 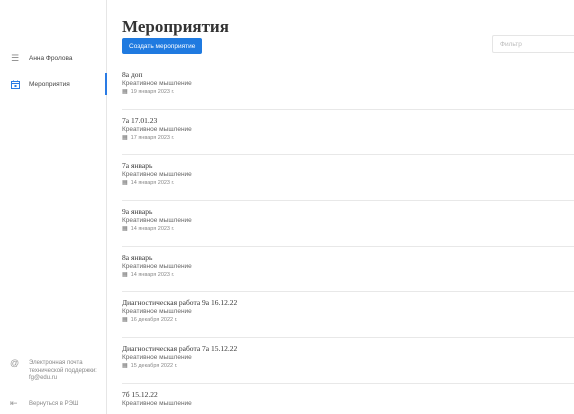 I want to click on logout-icon: ⇤, so click(x=14, y=403).